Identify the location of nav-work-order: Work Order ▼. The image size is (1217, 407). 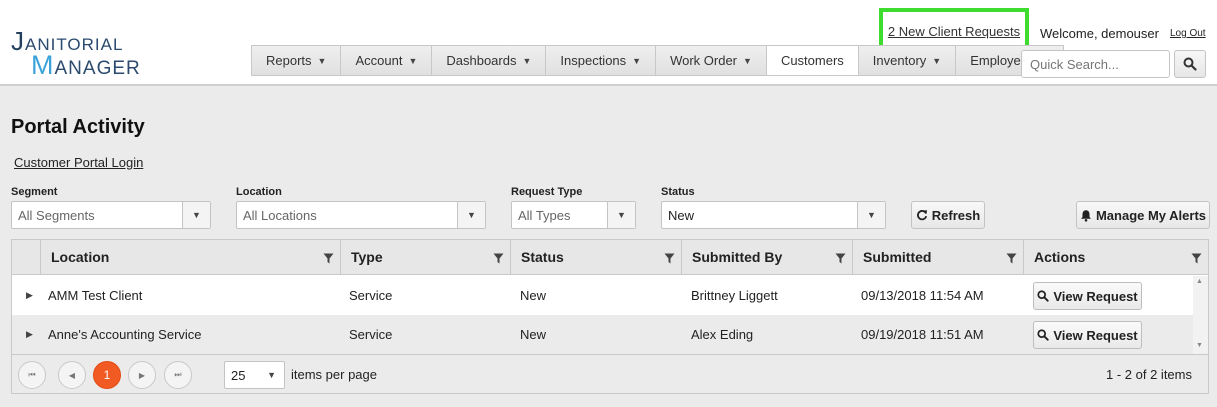
(711, 60).